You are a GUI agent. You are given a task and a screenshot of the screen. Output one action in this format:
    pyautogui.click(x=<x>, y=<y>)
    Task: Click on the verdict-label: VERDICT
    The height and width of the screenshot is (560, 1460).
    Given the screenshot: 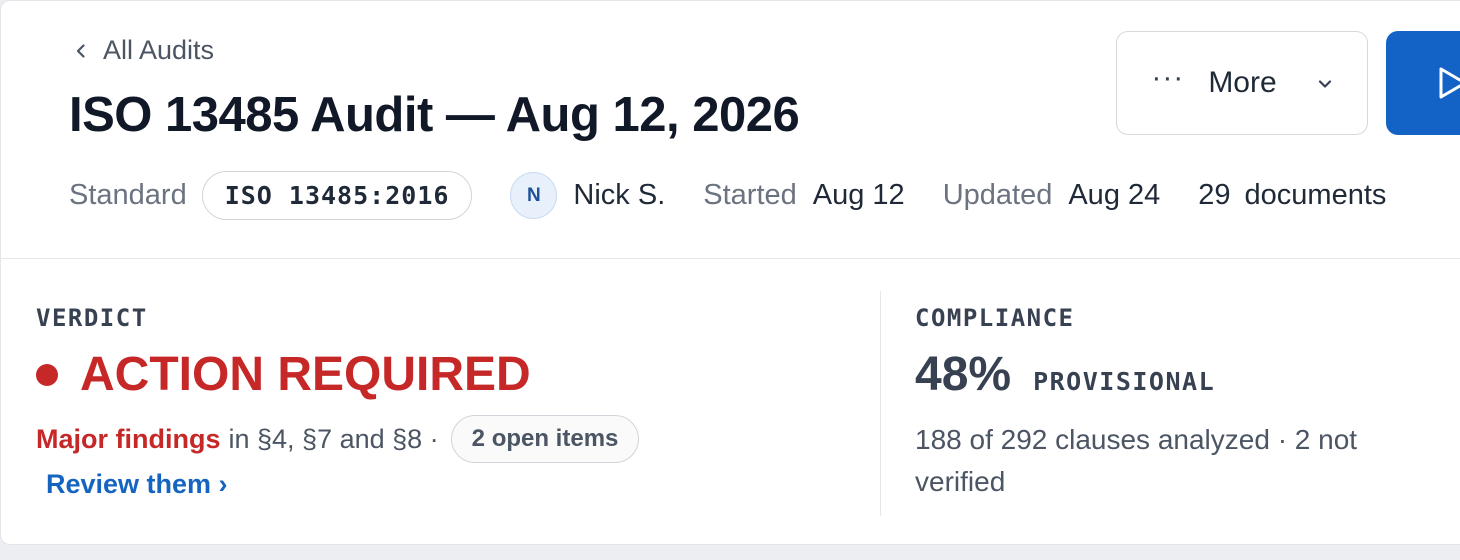 What is the action you would take?
    pyautogui.click(x=92, y=318)
    